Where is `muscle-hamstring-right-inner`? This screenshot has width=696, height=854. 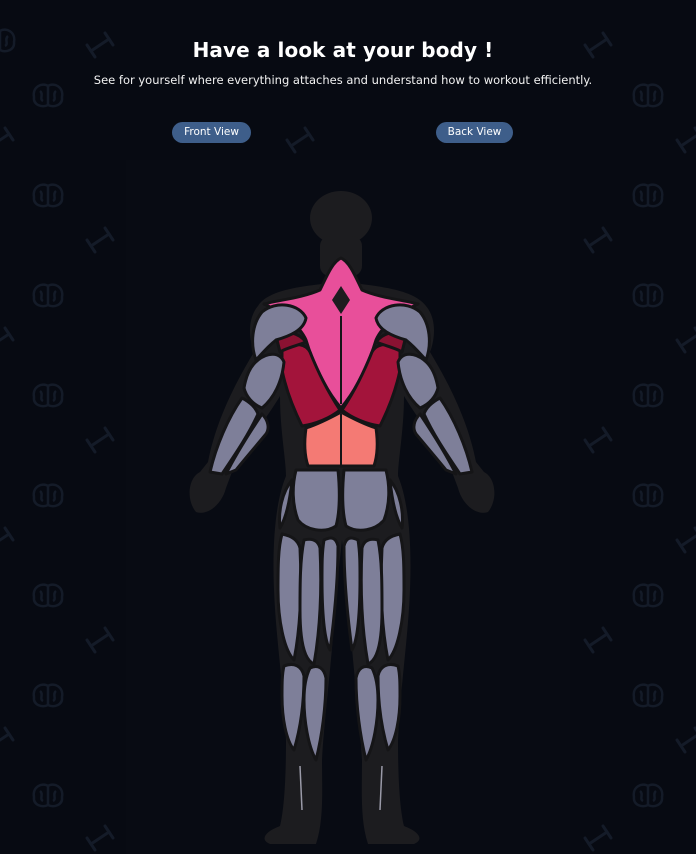
muscle-hamstring-right-inner is located at coordinates (352, 594).